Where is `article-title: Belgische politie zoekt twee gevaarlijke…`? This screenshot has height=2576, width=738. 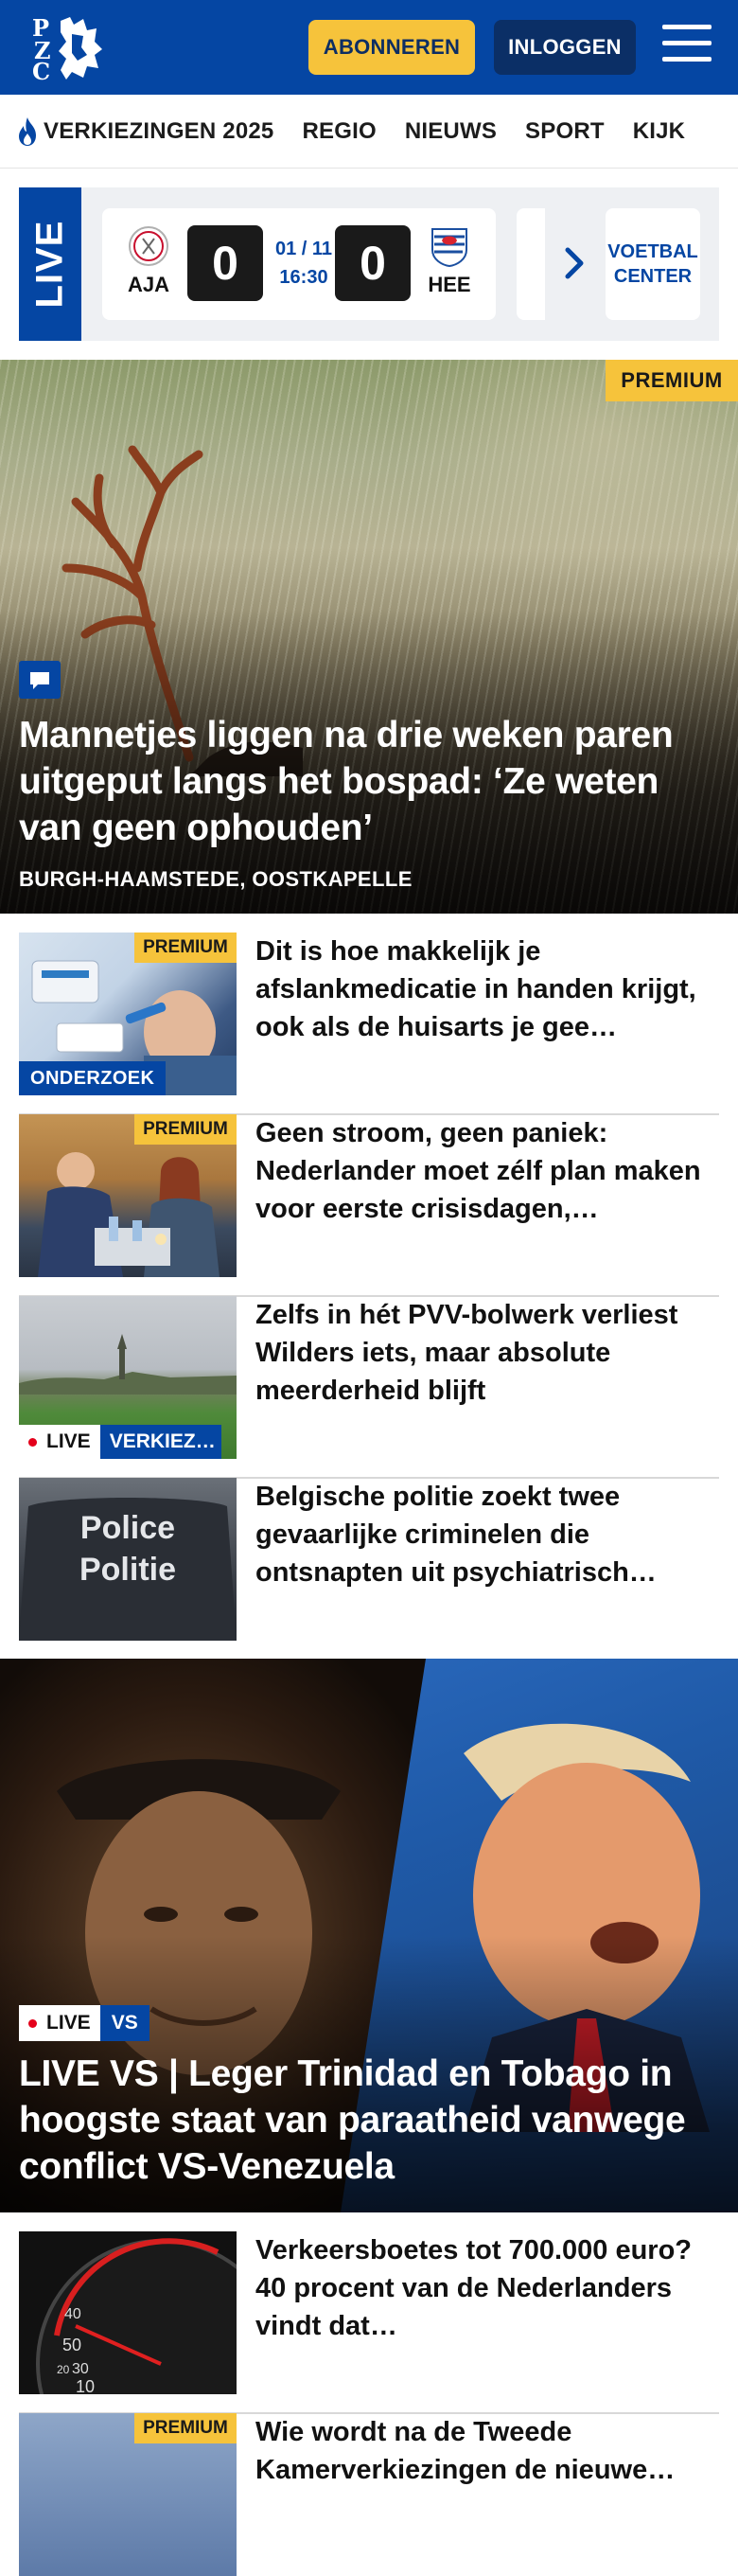 article-title: Belgische politie zoekt twee gevaarlijke… is located at coordinates (456, 1535).